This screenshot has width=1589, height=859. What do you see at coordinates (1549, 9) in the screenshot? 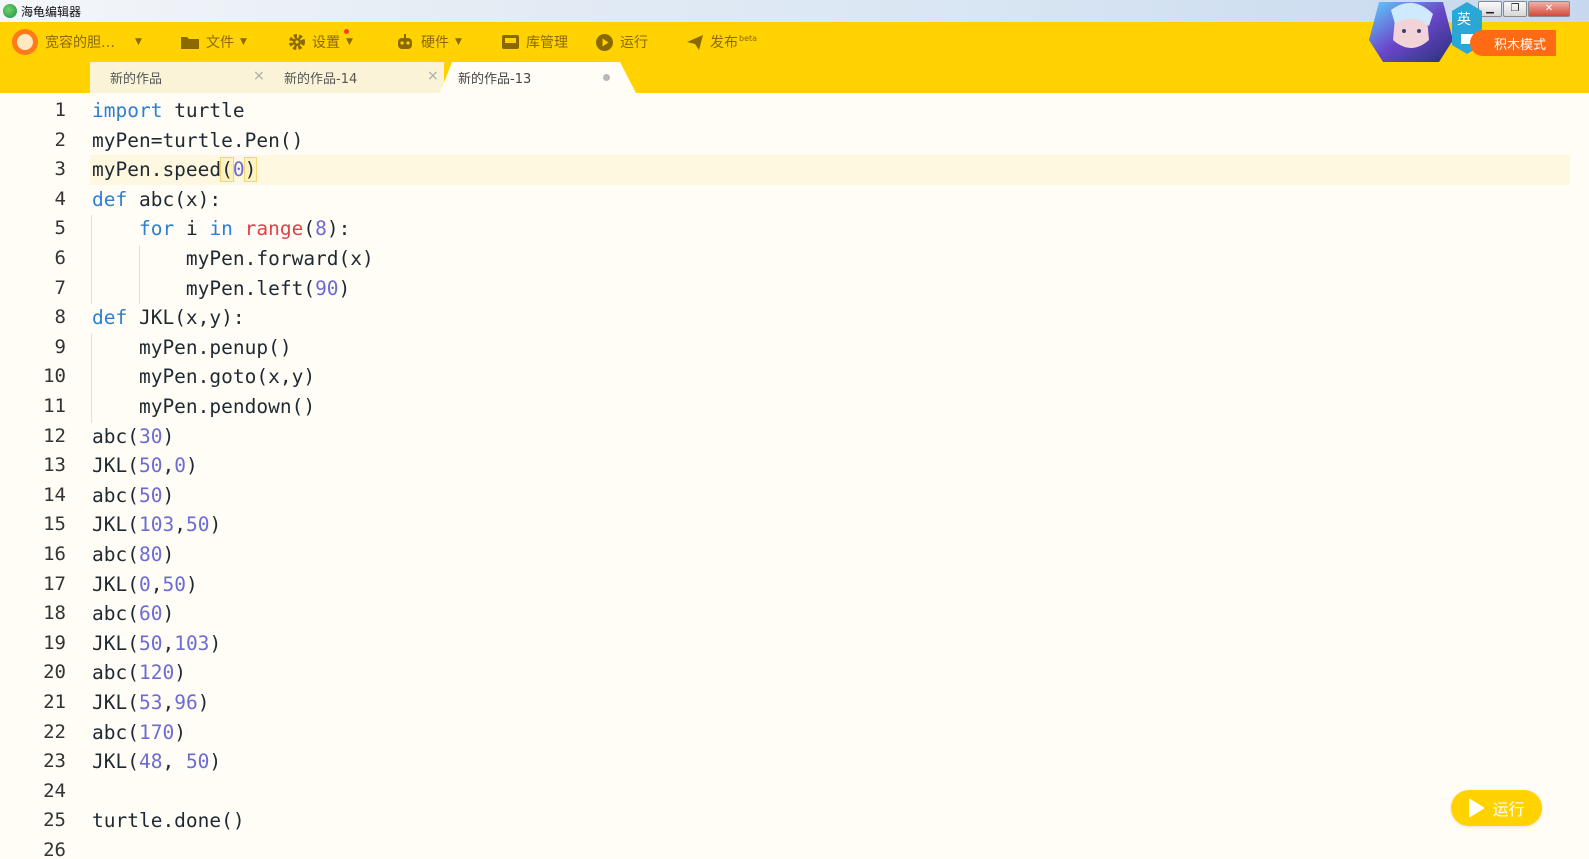
I see `close-window-button: ✕` at bounding box center [1549, 9].